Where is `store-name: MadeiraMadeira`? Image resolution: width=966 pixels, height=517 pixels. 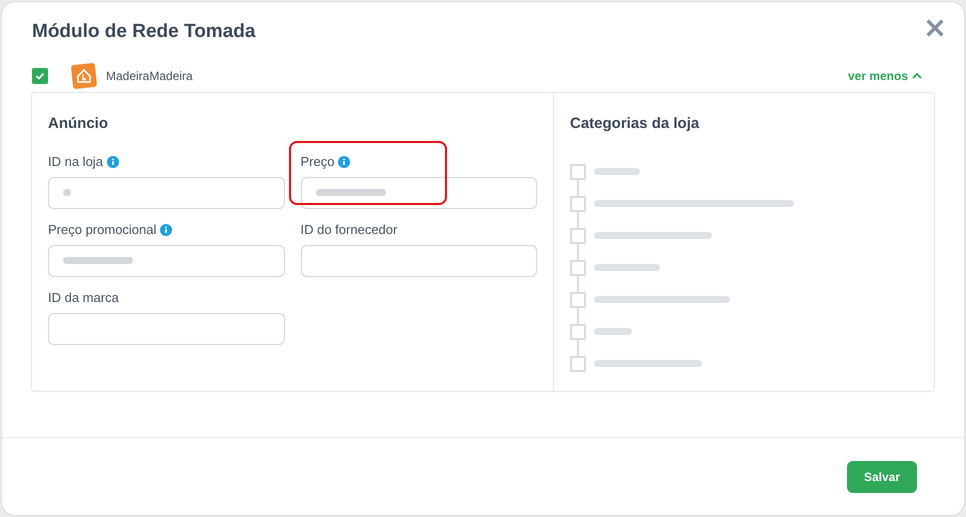 store-name: MadeiraMadeira is located at coordinates (149, 76).